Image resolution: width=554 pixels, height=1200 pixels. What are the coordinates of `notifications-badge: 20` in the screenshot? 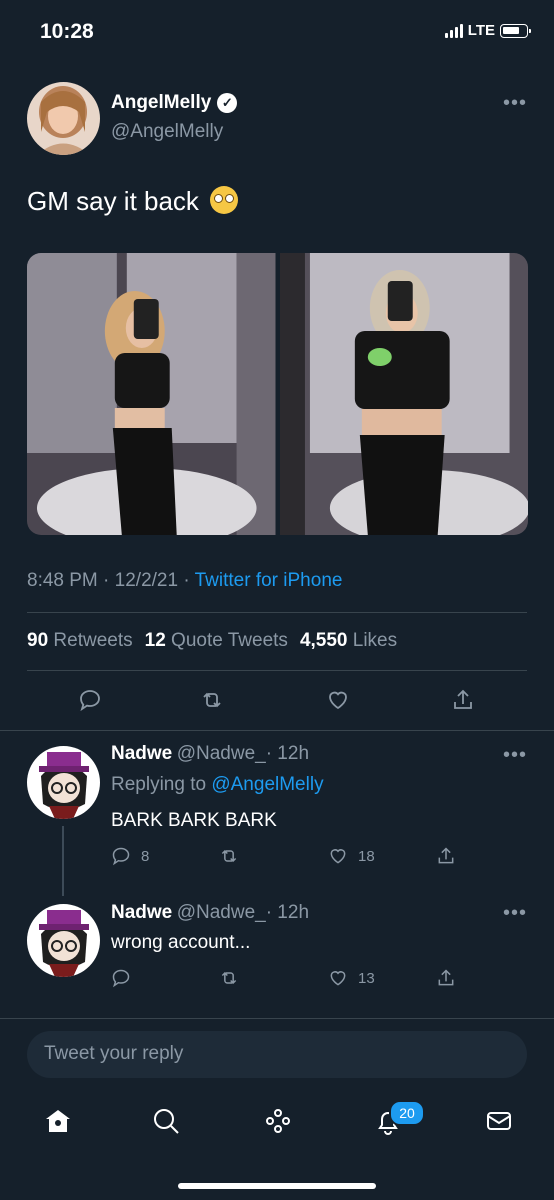 It's located at (407, 1113).